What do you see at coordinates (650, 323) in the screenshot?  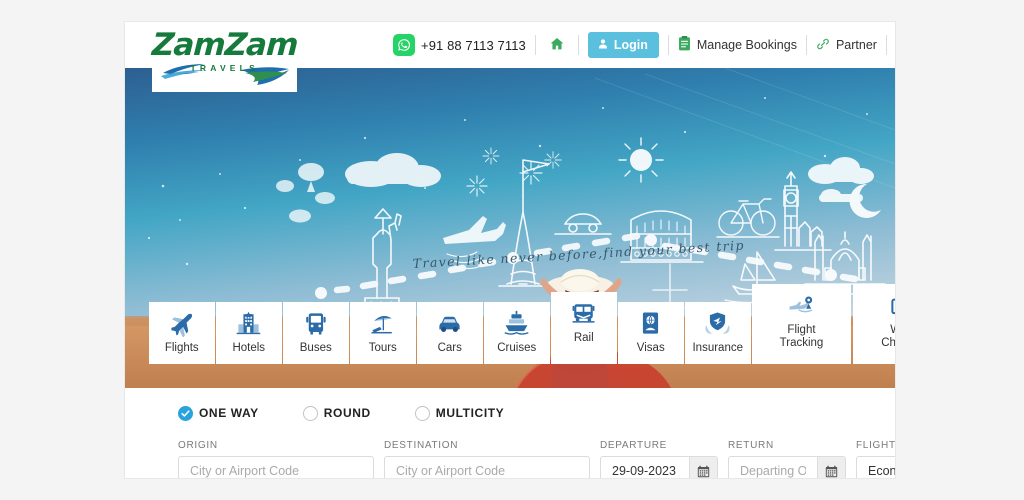 I see `passport-icon` at bounding box center [650, 323].